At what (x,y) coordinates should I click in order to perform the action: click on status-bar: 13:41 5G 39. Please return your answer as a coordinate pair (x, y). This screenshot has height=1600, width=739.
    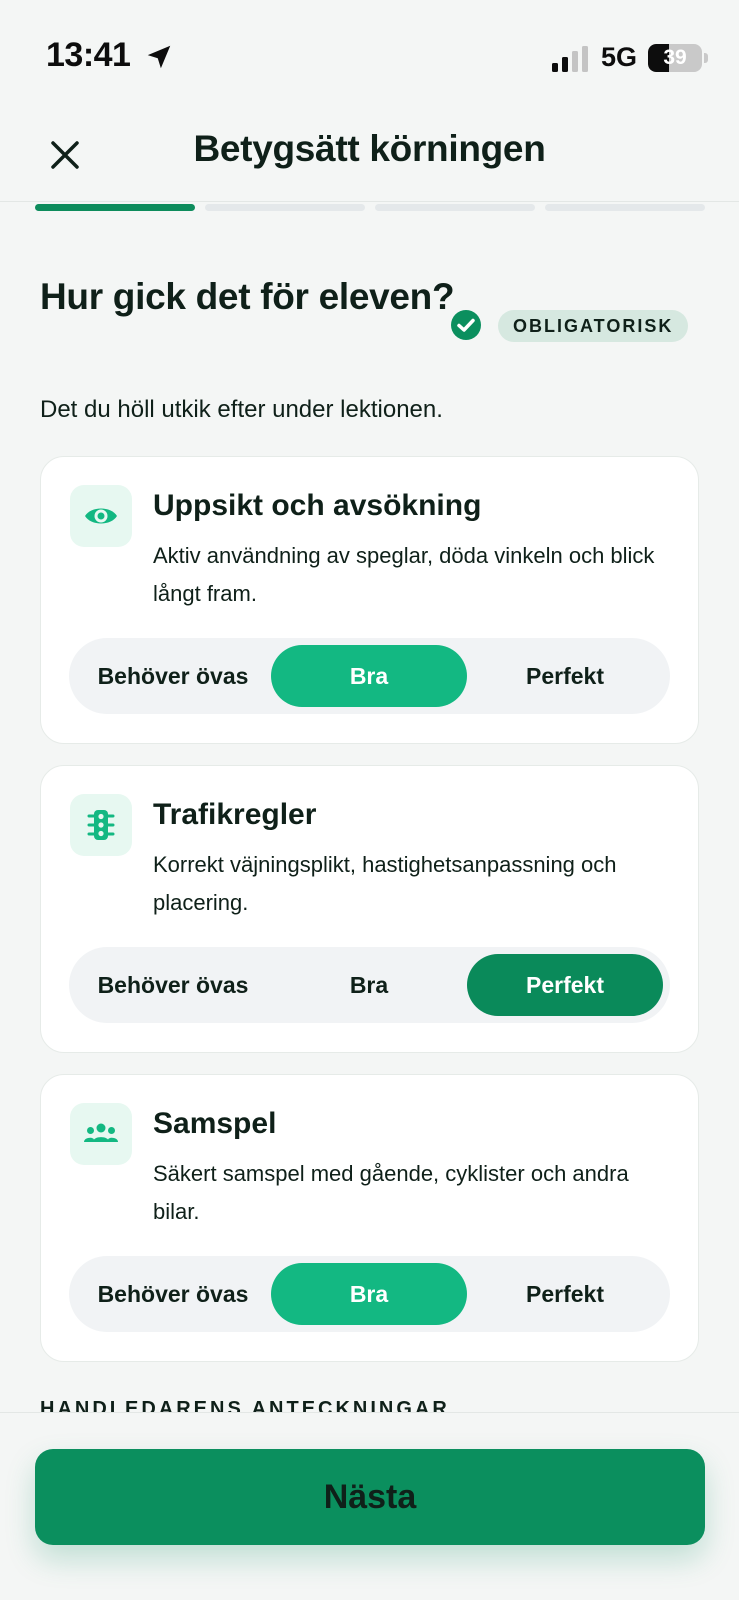
    Looking at the image, I should click on (369, 55).